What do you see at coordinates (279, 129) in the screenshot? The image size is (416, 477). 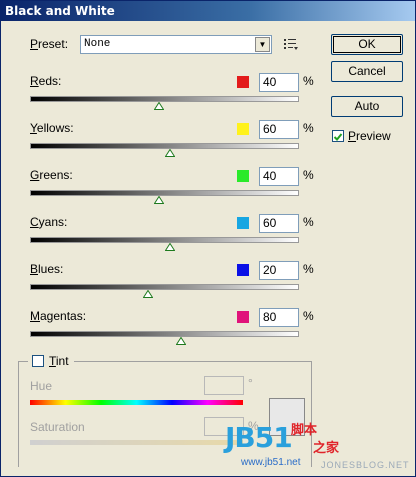 I see `yellows-input: 60` at bounding box center [279, 129].